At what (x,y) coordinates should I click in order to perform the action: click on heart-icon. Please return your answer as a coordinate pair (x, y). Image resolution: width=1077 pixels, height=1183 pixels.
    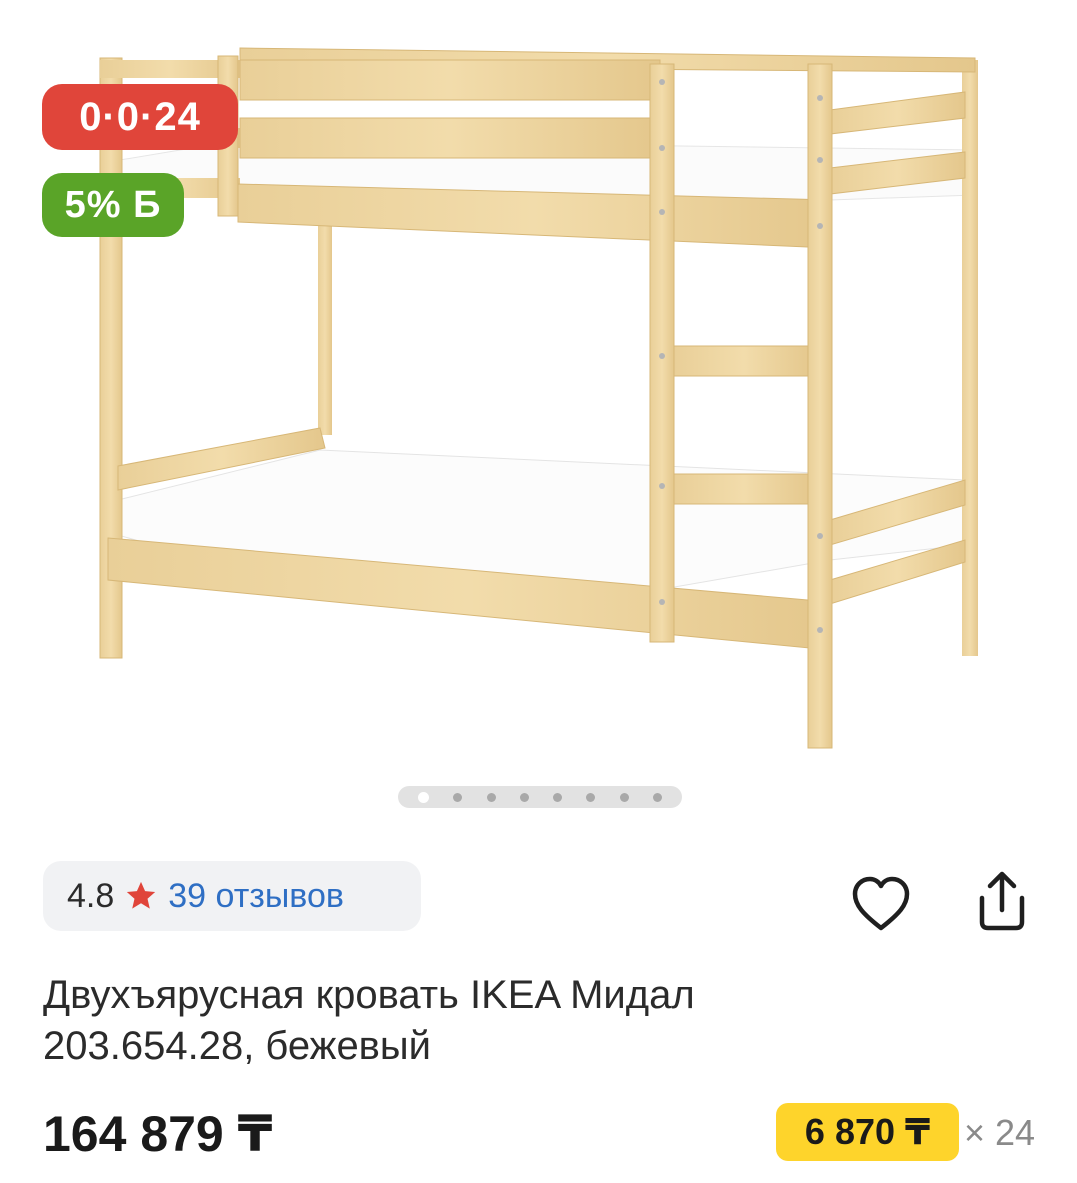
    Looking at the image, I should click on (881, 903).